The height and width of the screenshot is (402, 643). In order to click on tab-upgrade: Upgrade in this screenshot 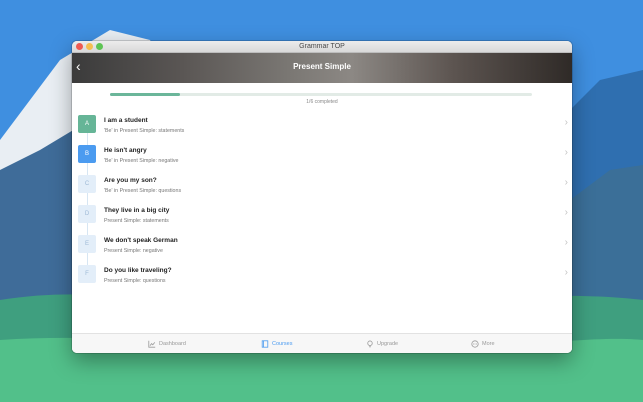, I will do `click(382, 343)`.